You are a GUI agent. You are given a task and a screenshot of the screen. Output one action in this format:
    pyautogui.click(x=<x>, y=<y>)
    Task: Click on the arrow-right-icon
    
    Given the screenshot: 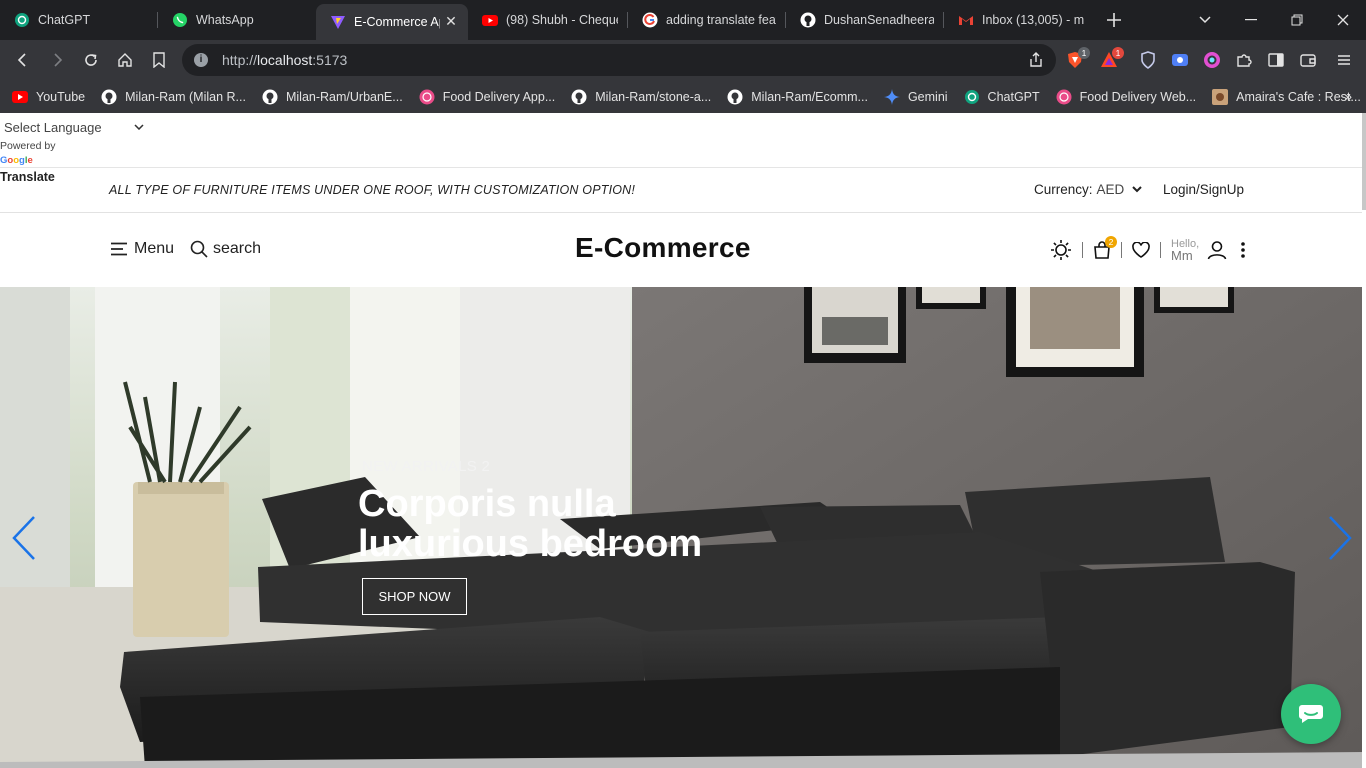 What is the action you would take?
    pyautogui.click(x=58, y=60)
    